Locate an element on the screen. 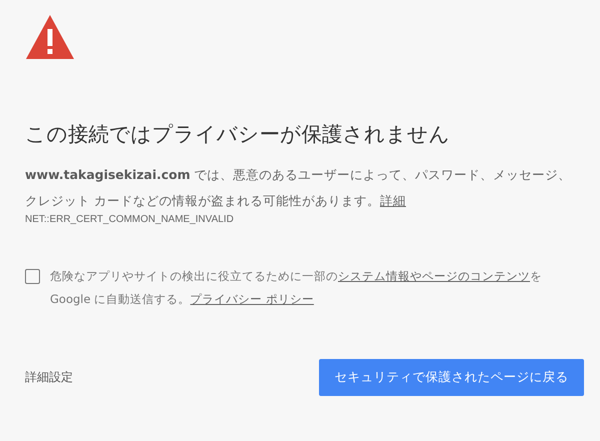 The height and width of the screenshot is (441, 600). page-title: この接続ではプライバシーが保護されません is located at coordinates (238, 134).